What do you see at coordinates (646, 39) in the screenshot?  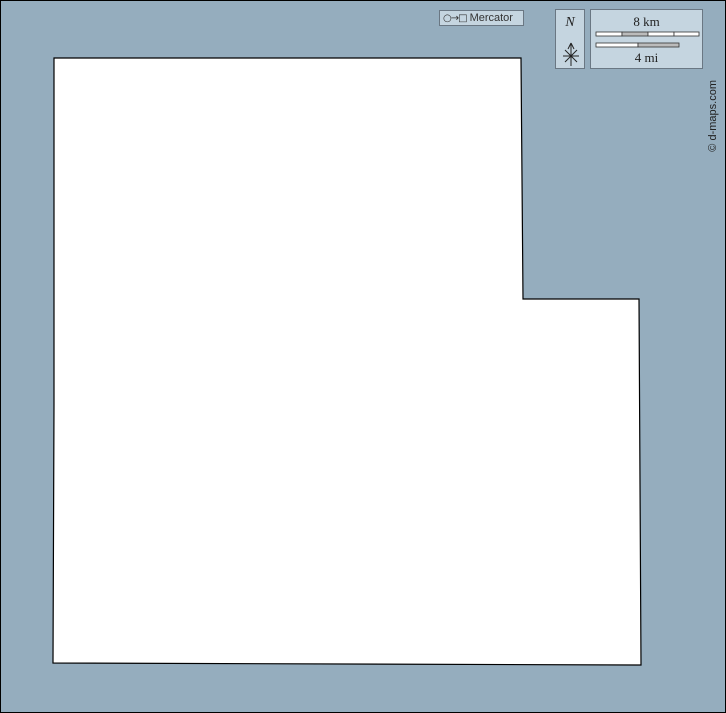 I see `scale-bar-box: 8 km 4 mi` at bounding box center [646, 39].